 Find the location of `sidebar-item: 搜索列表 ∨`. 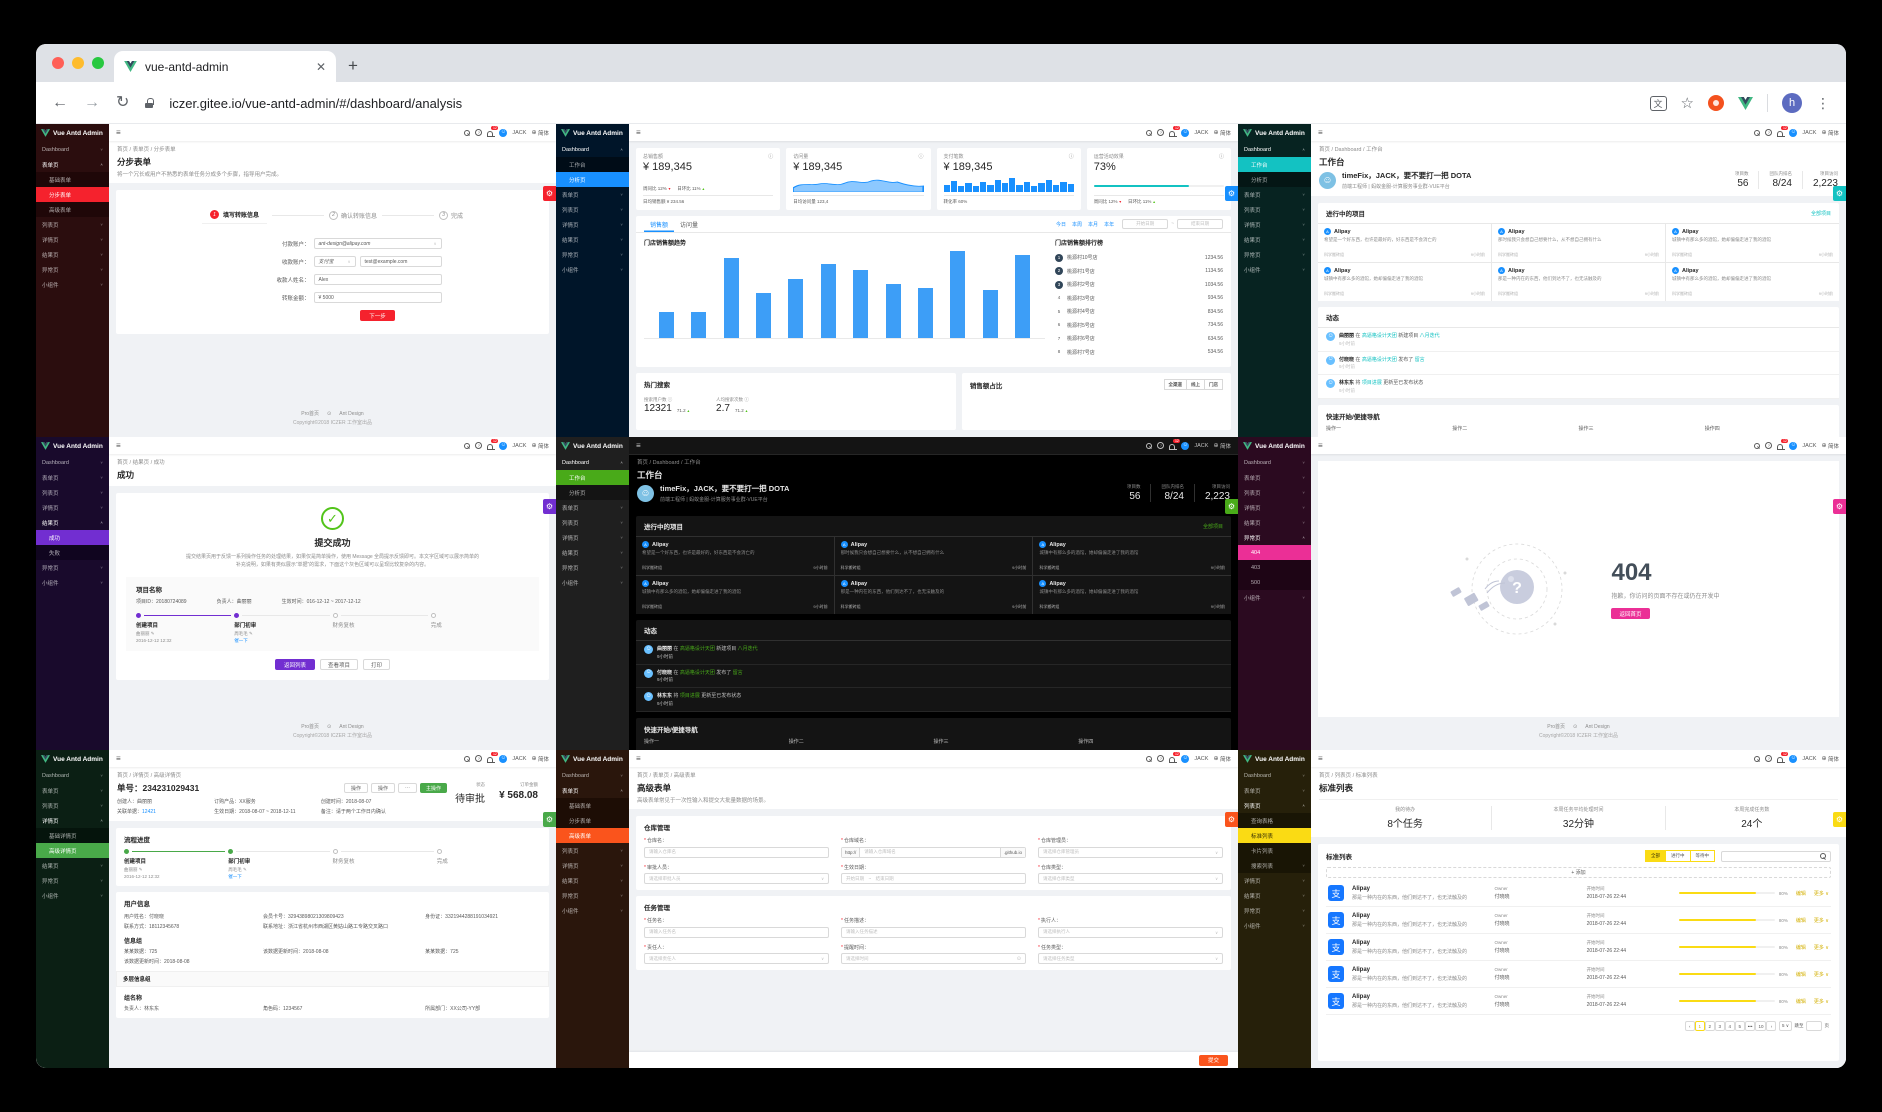

sidebar-item: 搜索列表 ∨ is located at coordinates (1274, 865).